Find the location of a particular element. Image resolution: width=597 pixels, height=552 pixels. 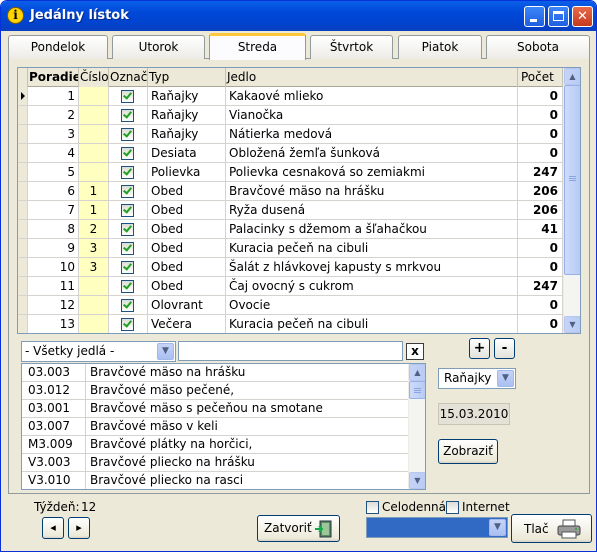

show-button: Zobraziť is located at coordinates (468, 451).